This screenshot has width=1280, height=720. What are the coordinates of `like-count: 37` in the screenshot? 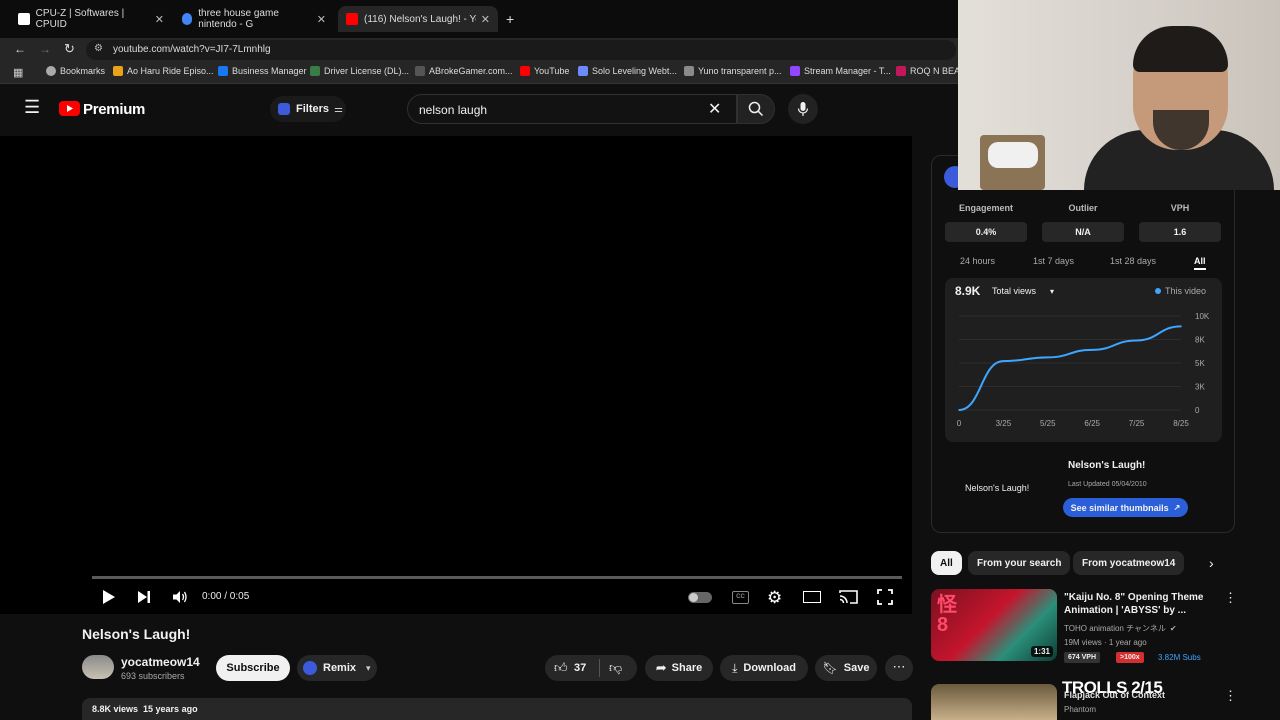 It's located at (580, 668).